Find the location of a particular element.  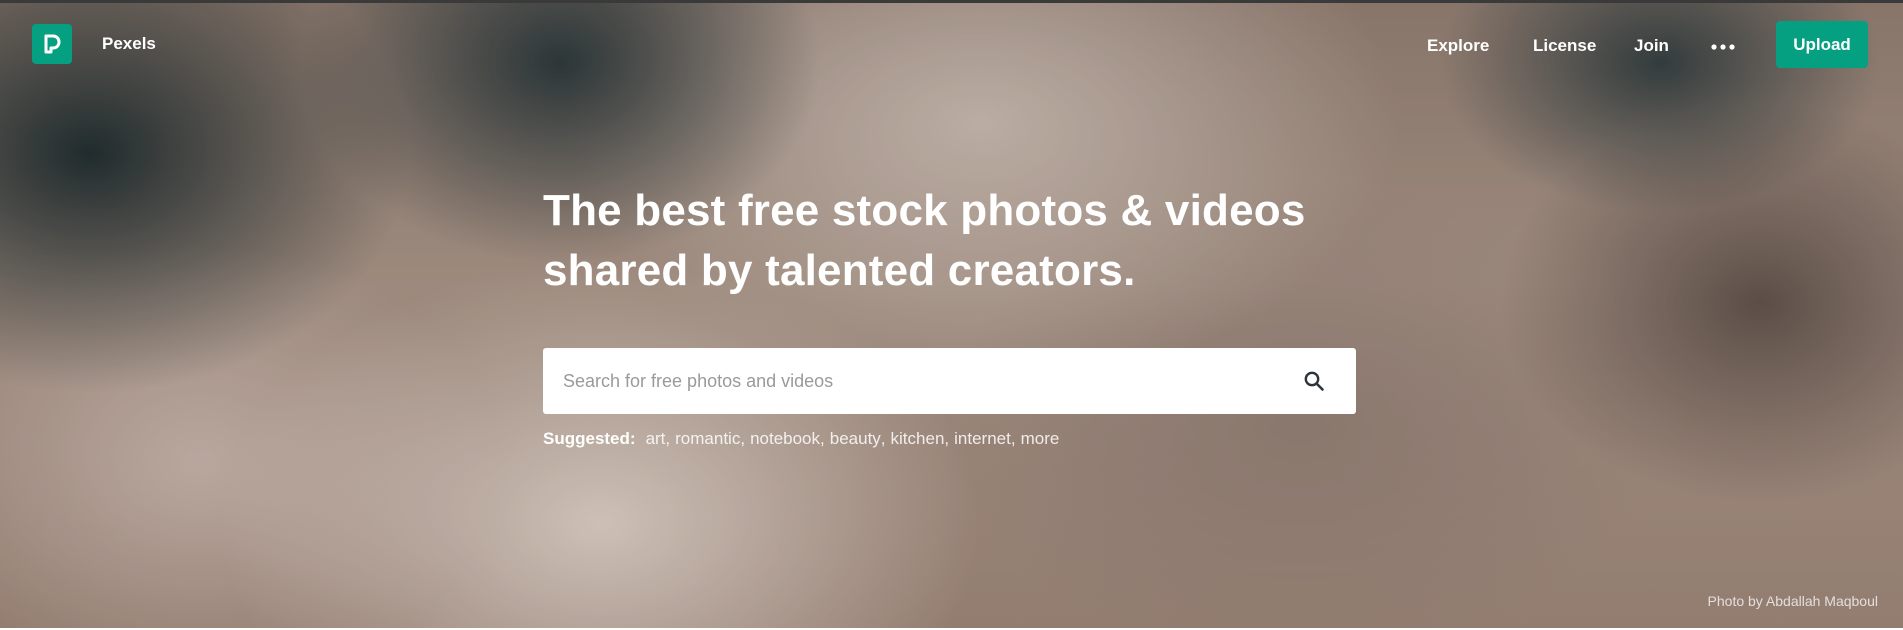

suggested-label: Suggested: is located at coordinates (589, 438).